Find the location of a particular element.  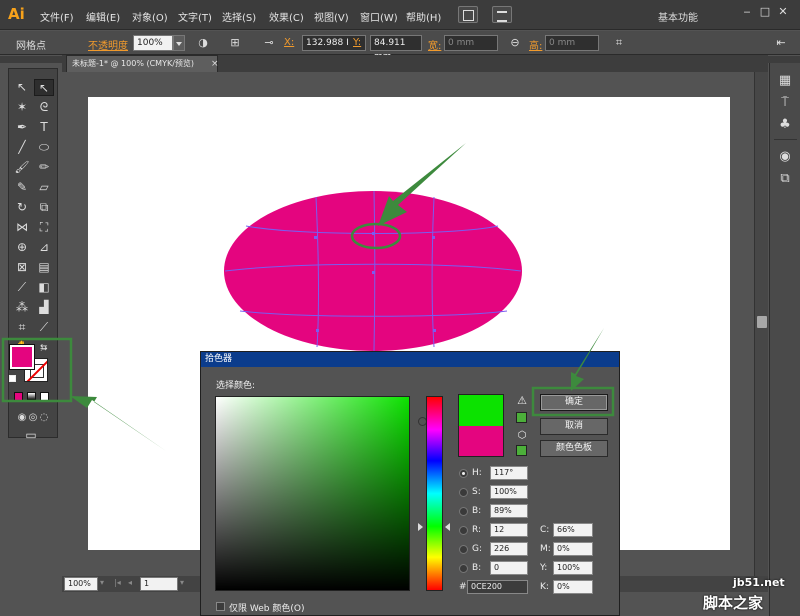

original-color-preview is located at coordinates (481, 441).